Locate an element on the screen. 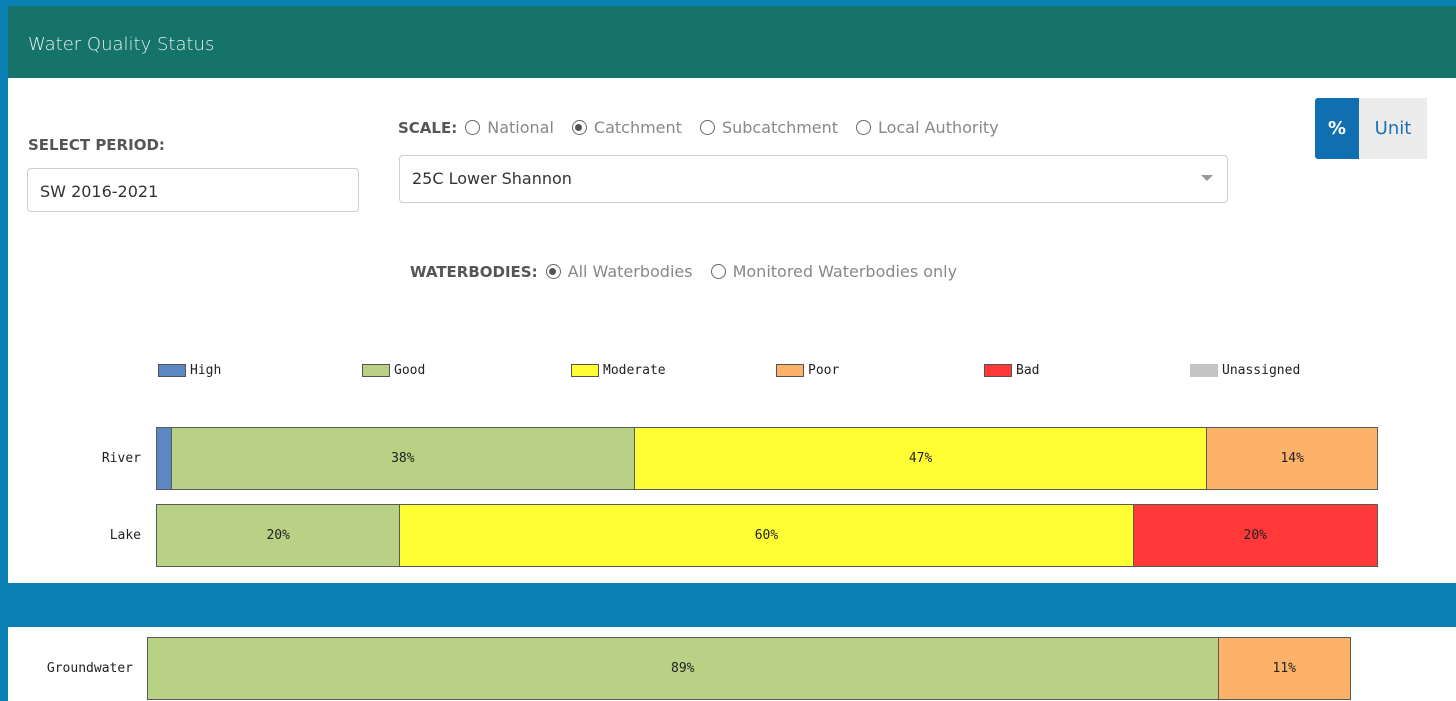  legend-item-bad: Bad is located at coordinates (1011, 370).